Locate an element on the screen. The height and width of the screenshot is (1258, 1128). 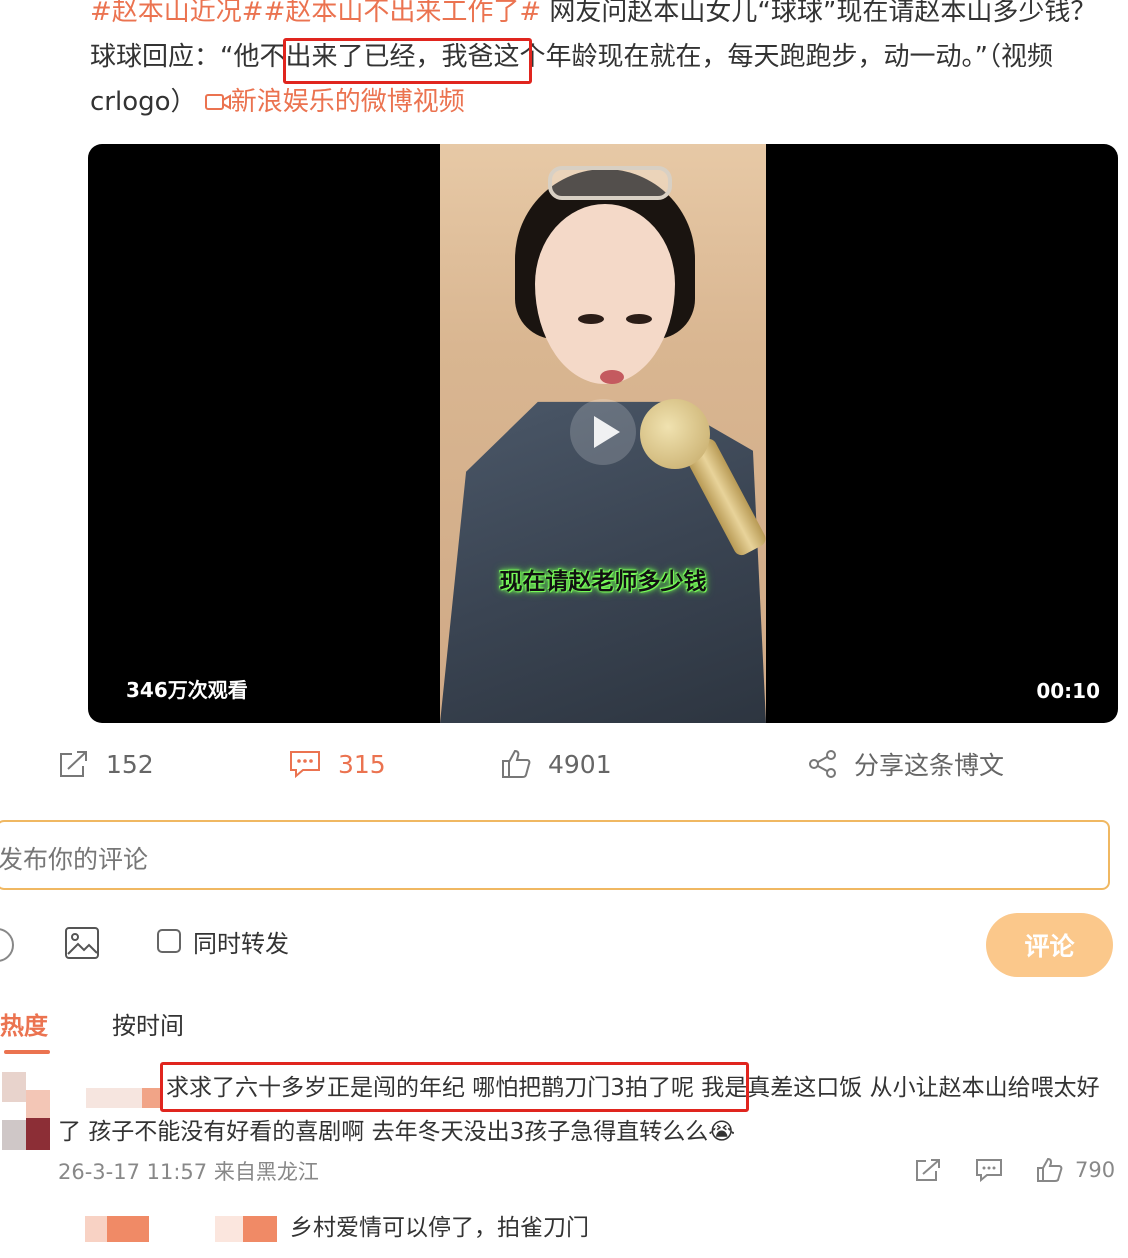
emoji-icon is located at coordinates (7, 945).